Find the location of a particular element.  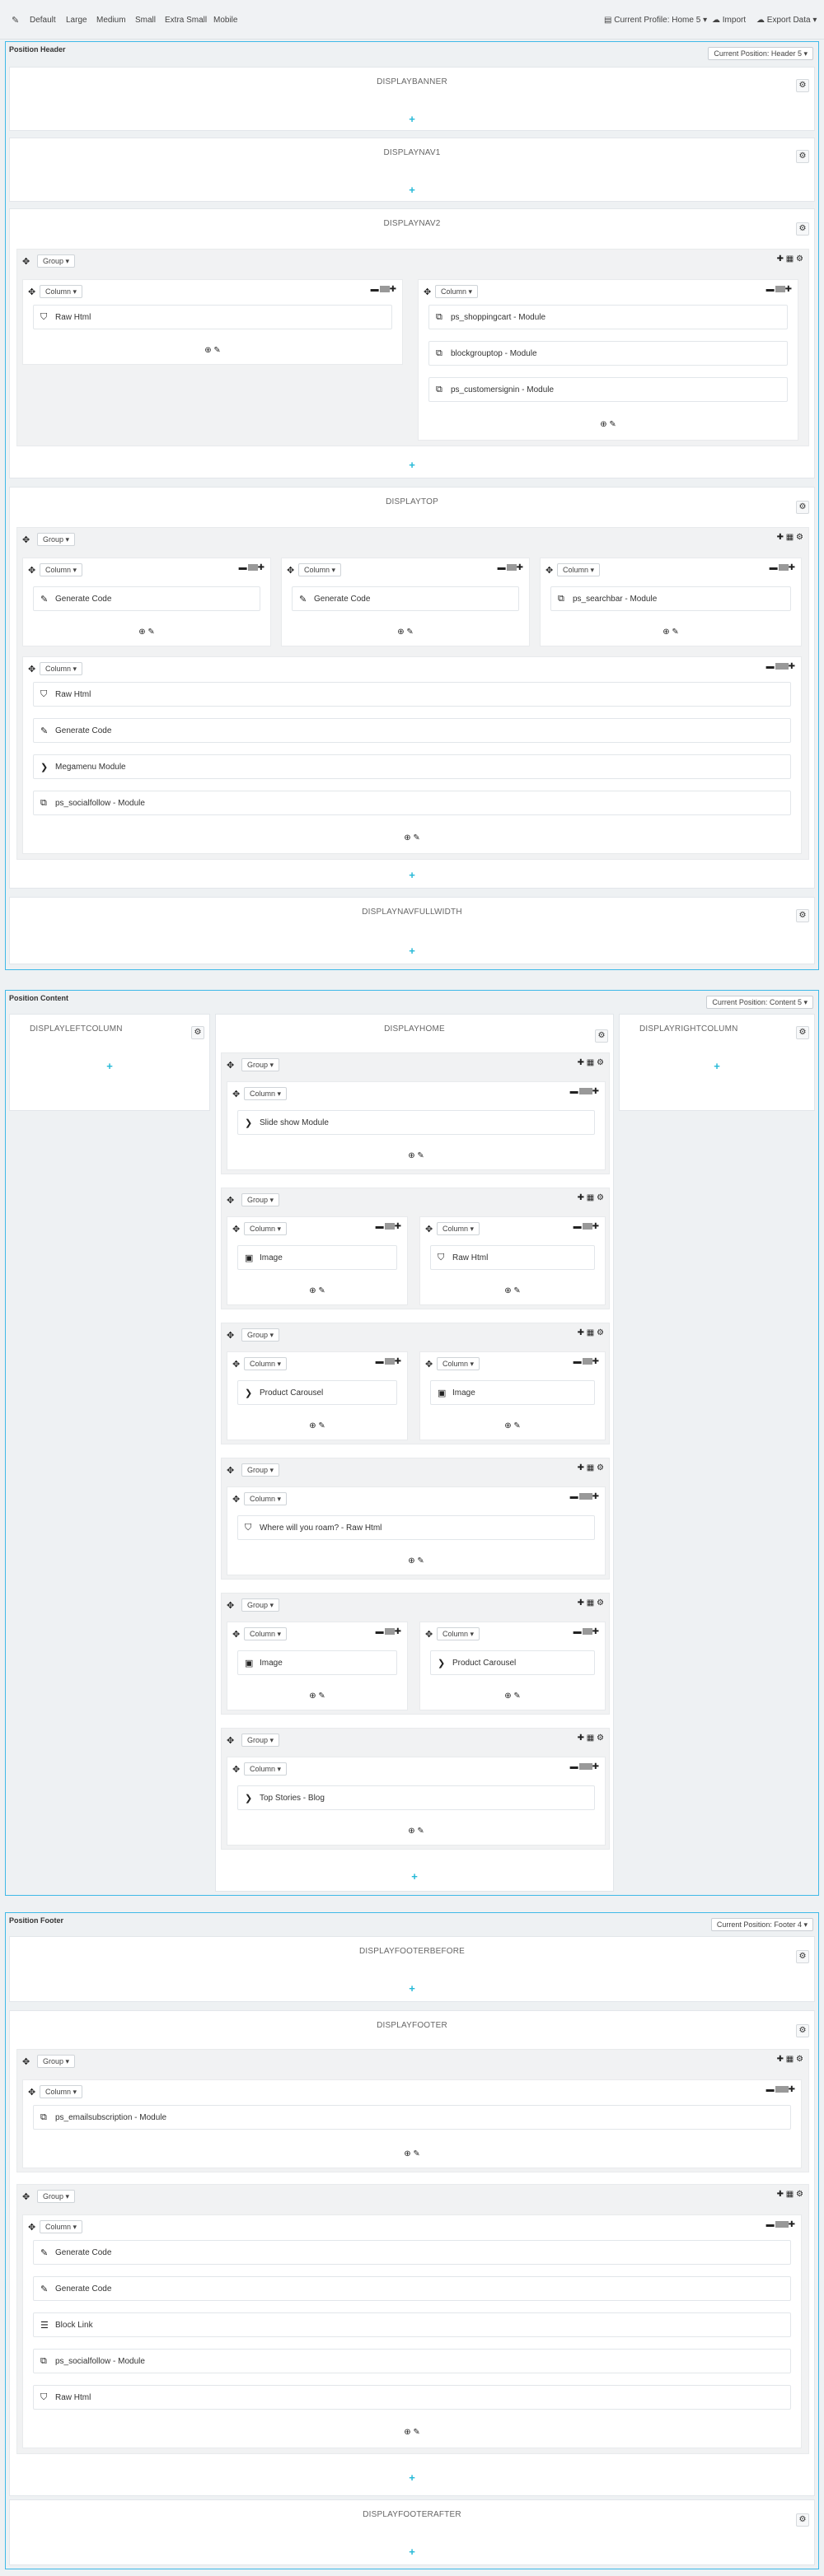

position-select: Current Position: Content 5 ▾ is located at coordinates (759, 1002).